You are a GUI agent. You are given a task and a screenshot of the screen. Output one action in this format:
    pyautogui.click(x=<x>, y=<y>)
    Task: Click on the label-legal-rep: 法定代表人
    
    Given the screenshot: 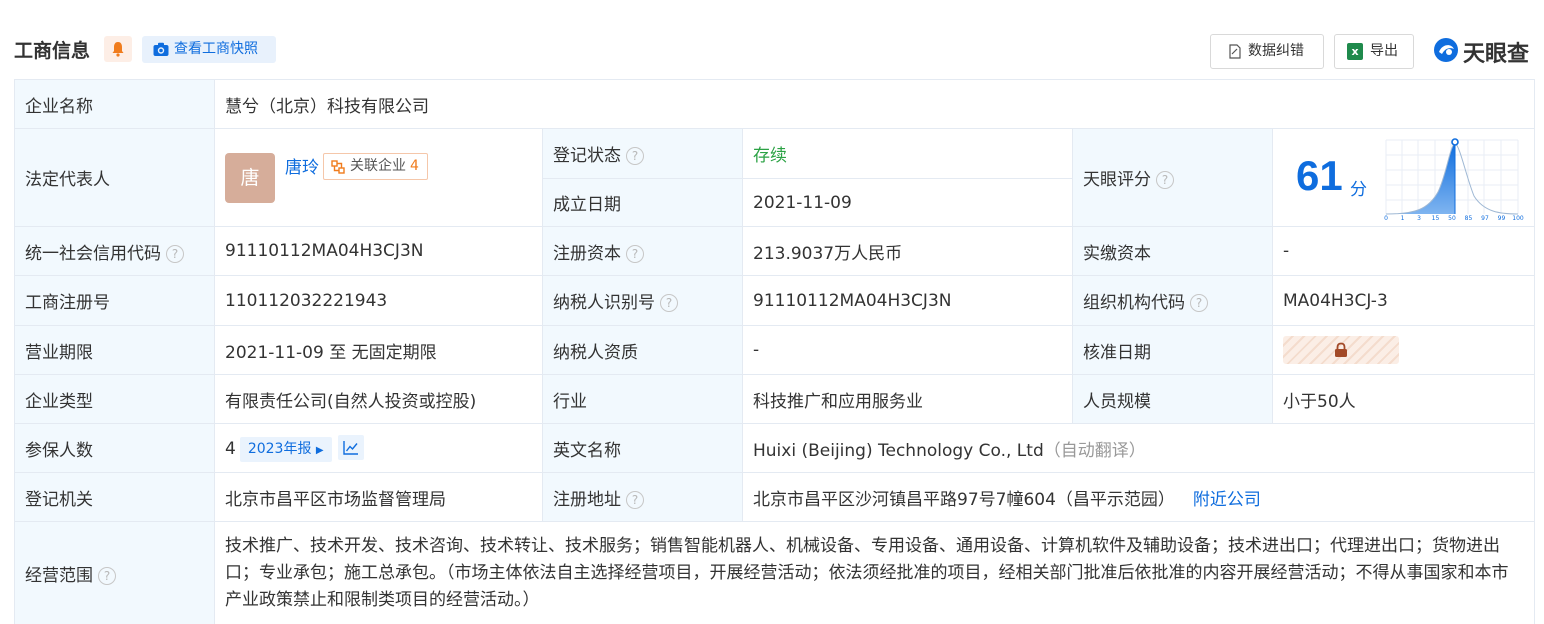 What is the action you would take?
    pyautogui.click(x=114, y=177)
    